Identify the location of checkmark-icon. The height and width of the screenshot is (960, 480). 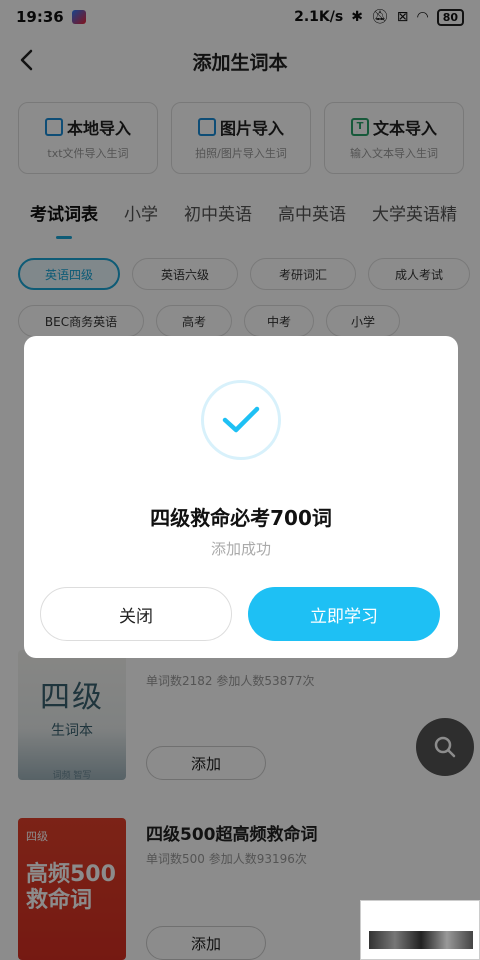
(241, 419).